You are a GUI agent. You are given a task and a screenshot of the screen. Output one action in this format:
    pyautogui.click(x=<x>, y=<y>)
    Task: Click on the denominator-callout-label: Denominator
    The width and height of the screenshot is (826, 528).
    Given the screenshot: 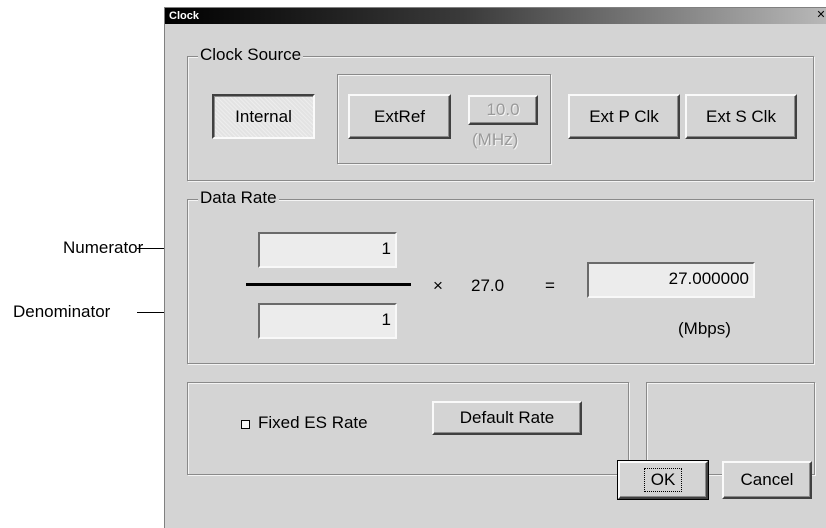 What is the action you would take?
    pyautogui.click(x=62, y=311)
    